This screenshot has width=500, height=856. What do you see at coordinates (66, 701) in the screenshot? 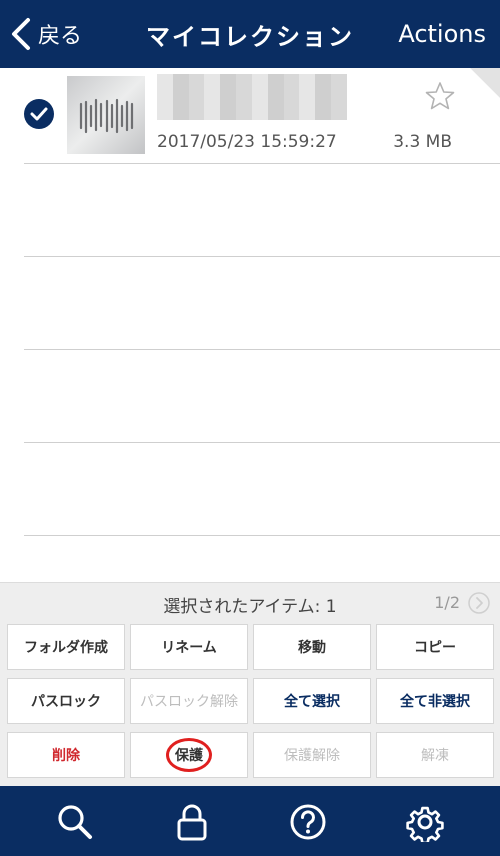
I see `passlock-button: パスロック` at bounding box center [66, 701].